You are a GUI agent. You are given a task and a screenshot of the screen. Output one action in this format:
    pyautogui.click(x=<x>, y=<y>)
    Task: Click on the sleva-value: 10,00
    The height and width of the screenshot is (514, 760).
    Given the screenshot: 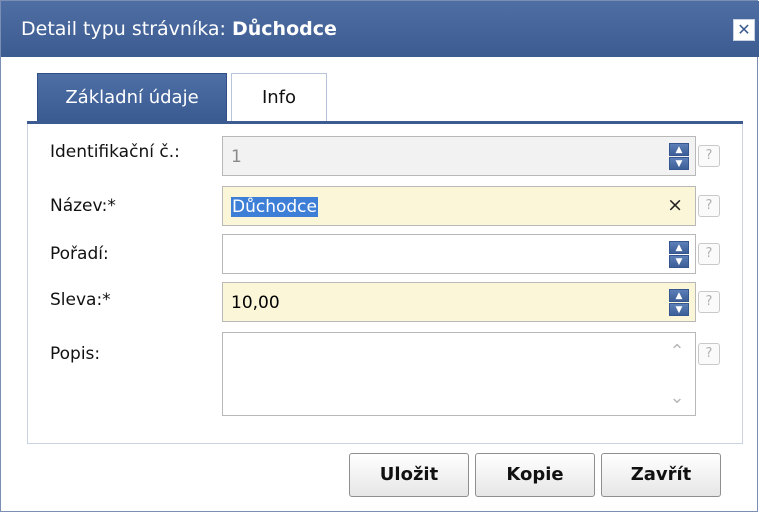 What is the action you would take?
    pyautogui.click(x=255, y=303)
    